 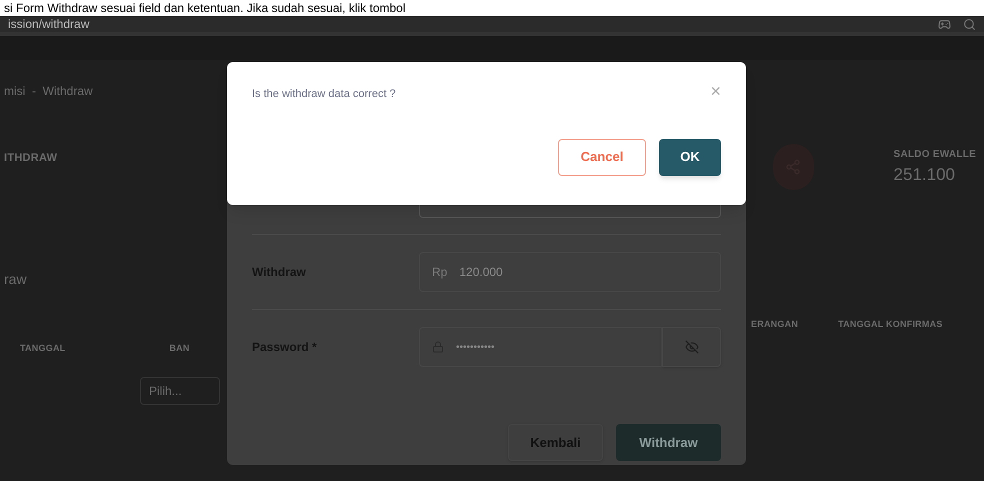 What do you see at coordinates (205, 8) in the screenshot?
I see `instruction-text: si Form Withdraw sesuai field dan ketentuan. Jika sudah sesuai, klik tombol` at bounding box center [205, 8].